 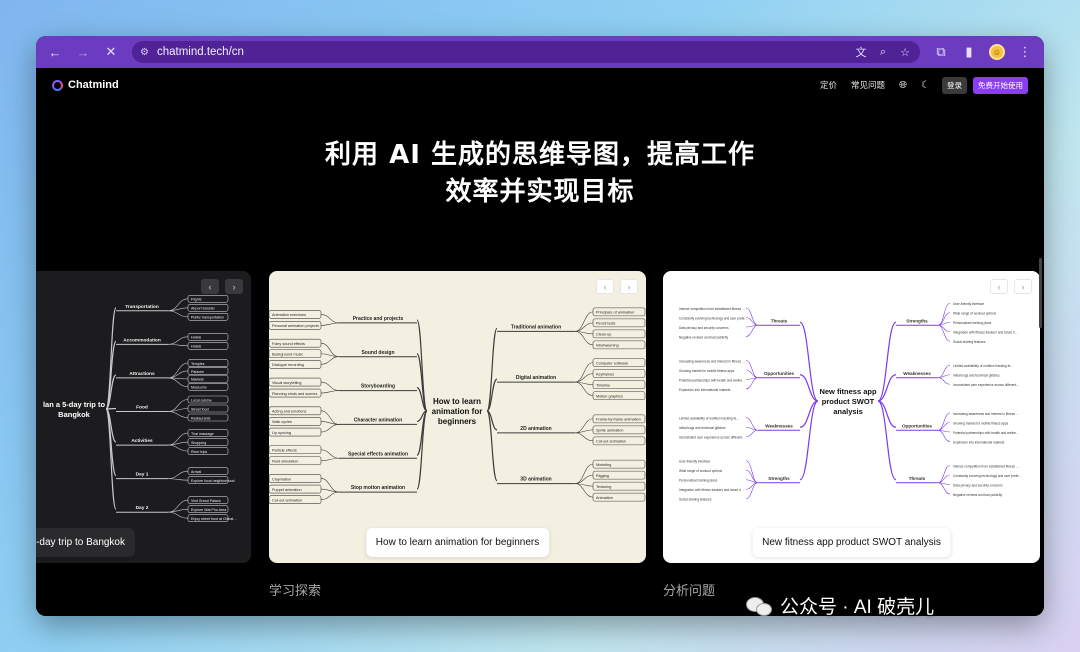 What do you see at coordinates (526, 52) in the screenshot?
I see `address-bar: ⚙ chatmind.tech/cn 文 ⌕ ☆` at bounding box center [526, 52].